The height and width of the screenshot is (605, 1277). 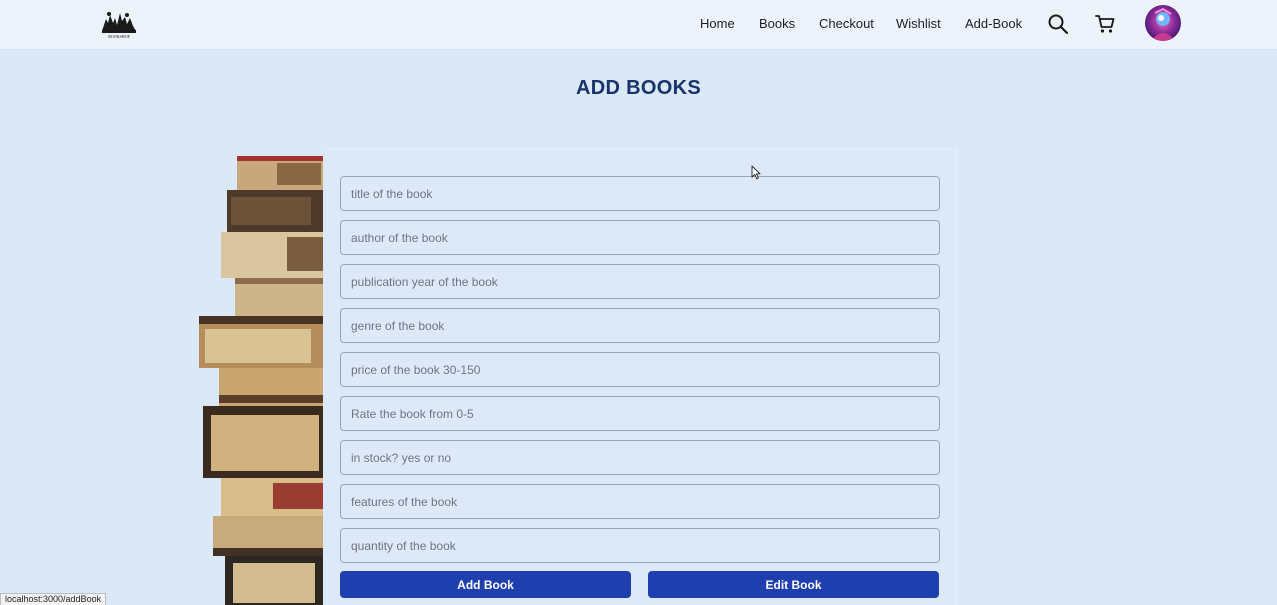 I want to click on book-stack-image, so click(x=261, y=380).